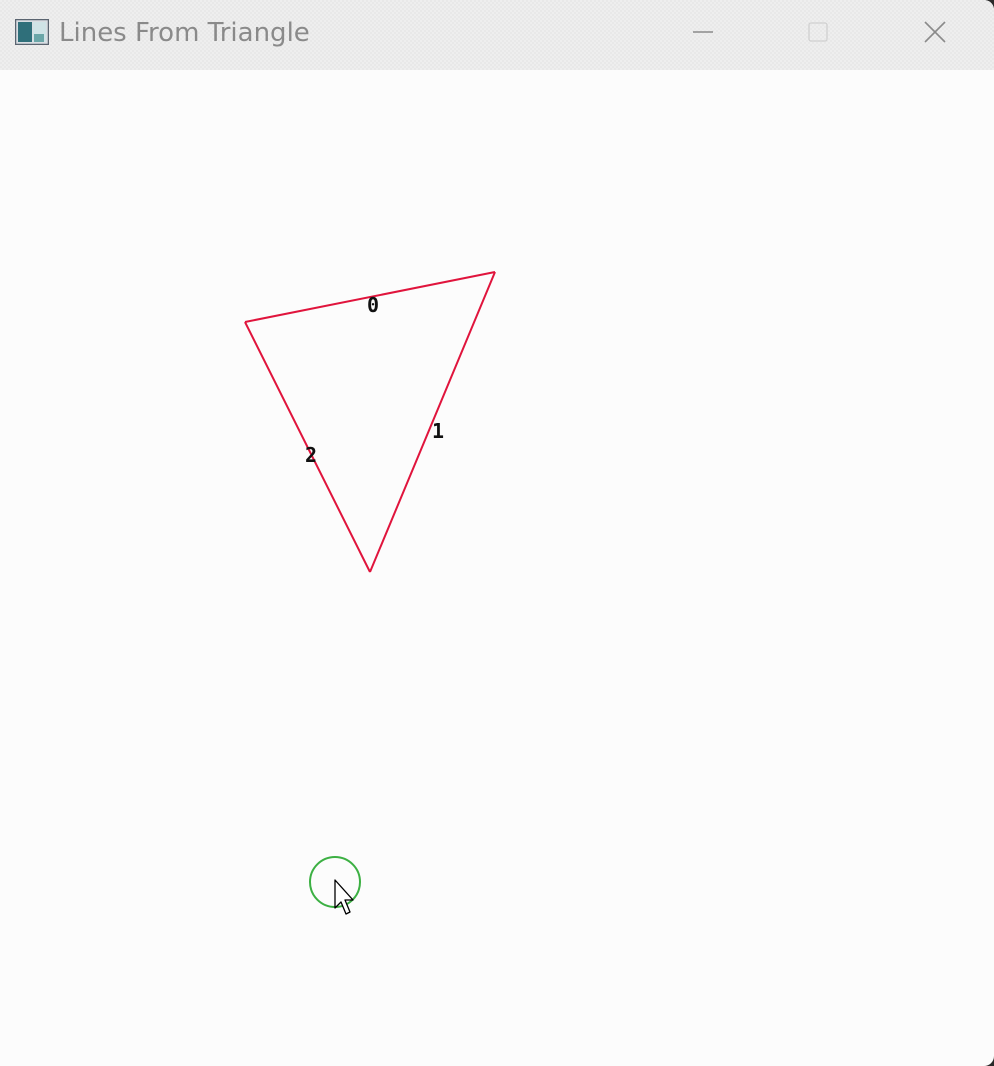 This screenshot has width=994, height=1066. I want to click on app-icon, so click(32, 32).